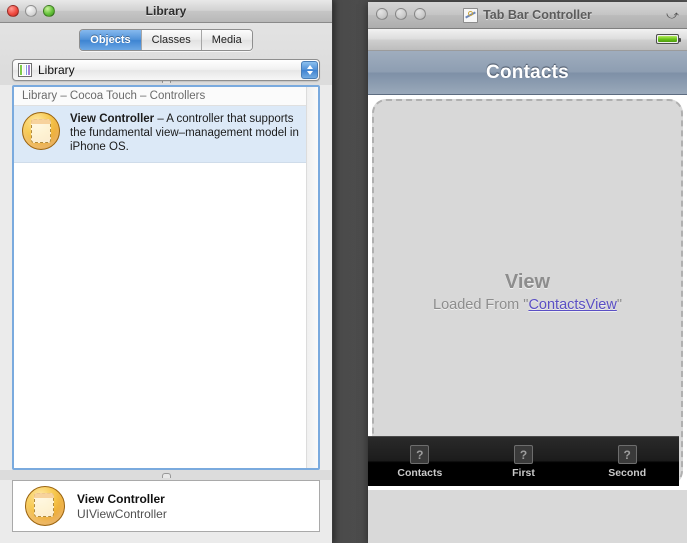 The image size is (687, 543). I want to click on battery-icon, so click(668, 39).